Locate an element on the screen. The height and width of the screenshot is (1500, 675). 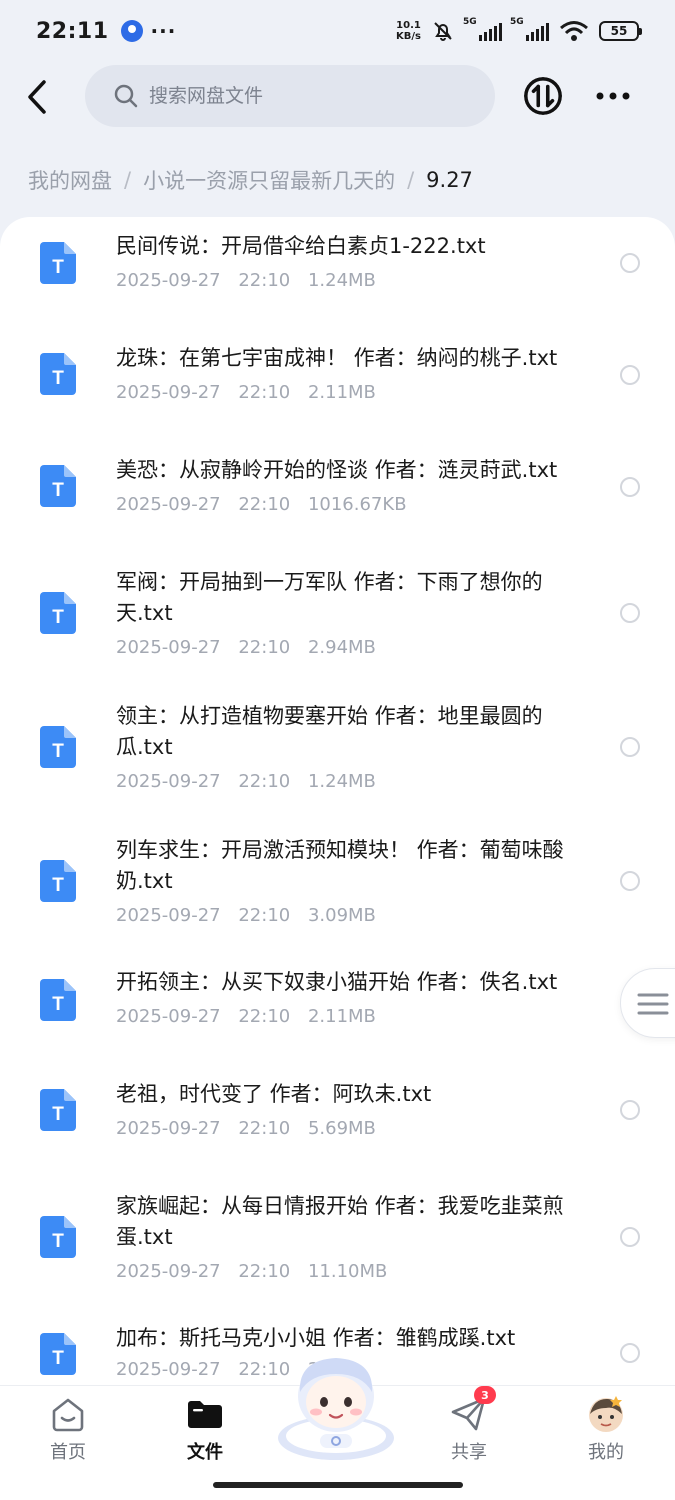
network-speed: 10.1 KB/s is located at coordinates (408, 31).